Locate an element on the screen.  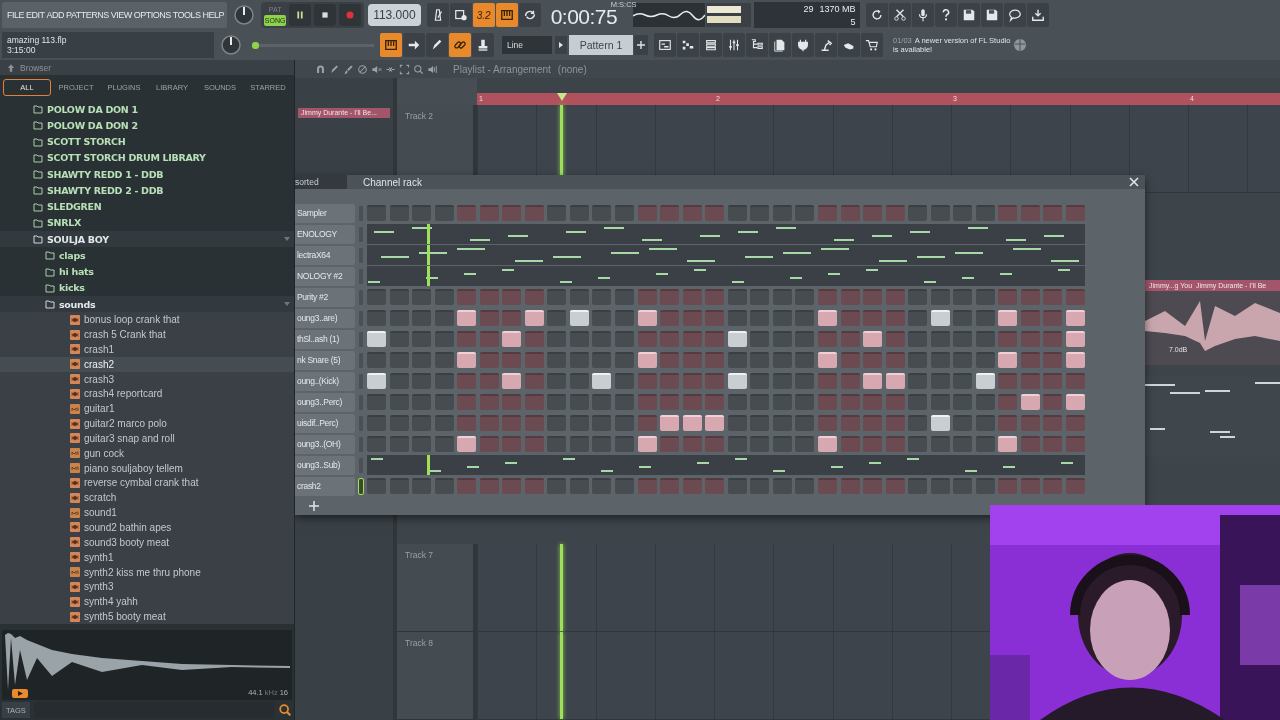
sample-item: synth5 booty meat is located at coordinates (147, 616).